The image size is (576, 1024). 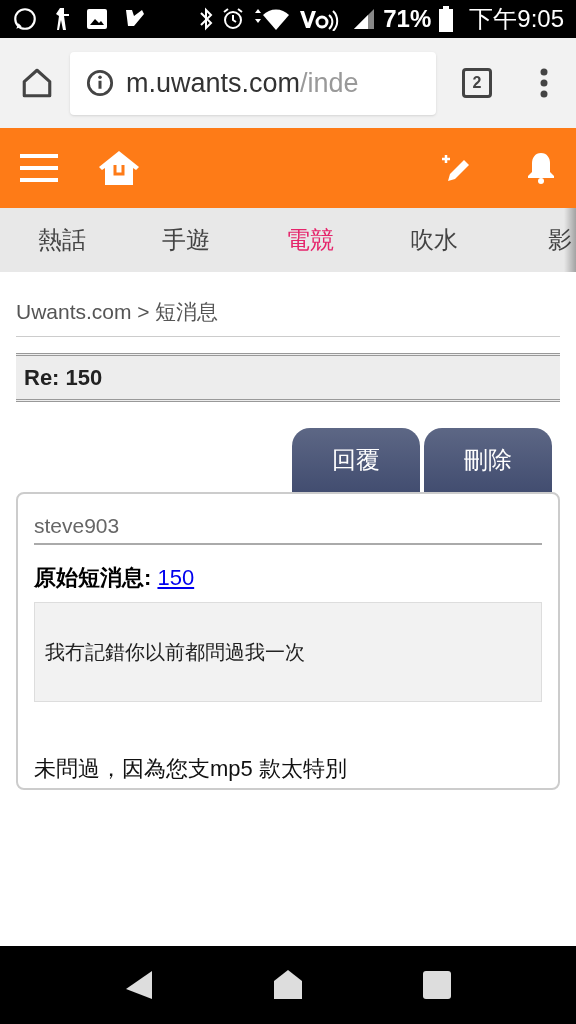 I want to click on category-tab: 吹水, so click(x=434, y=240).